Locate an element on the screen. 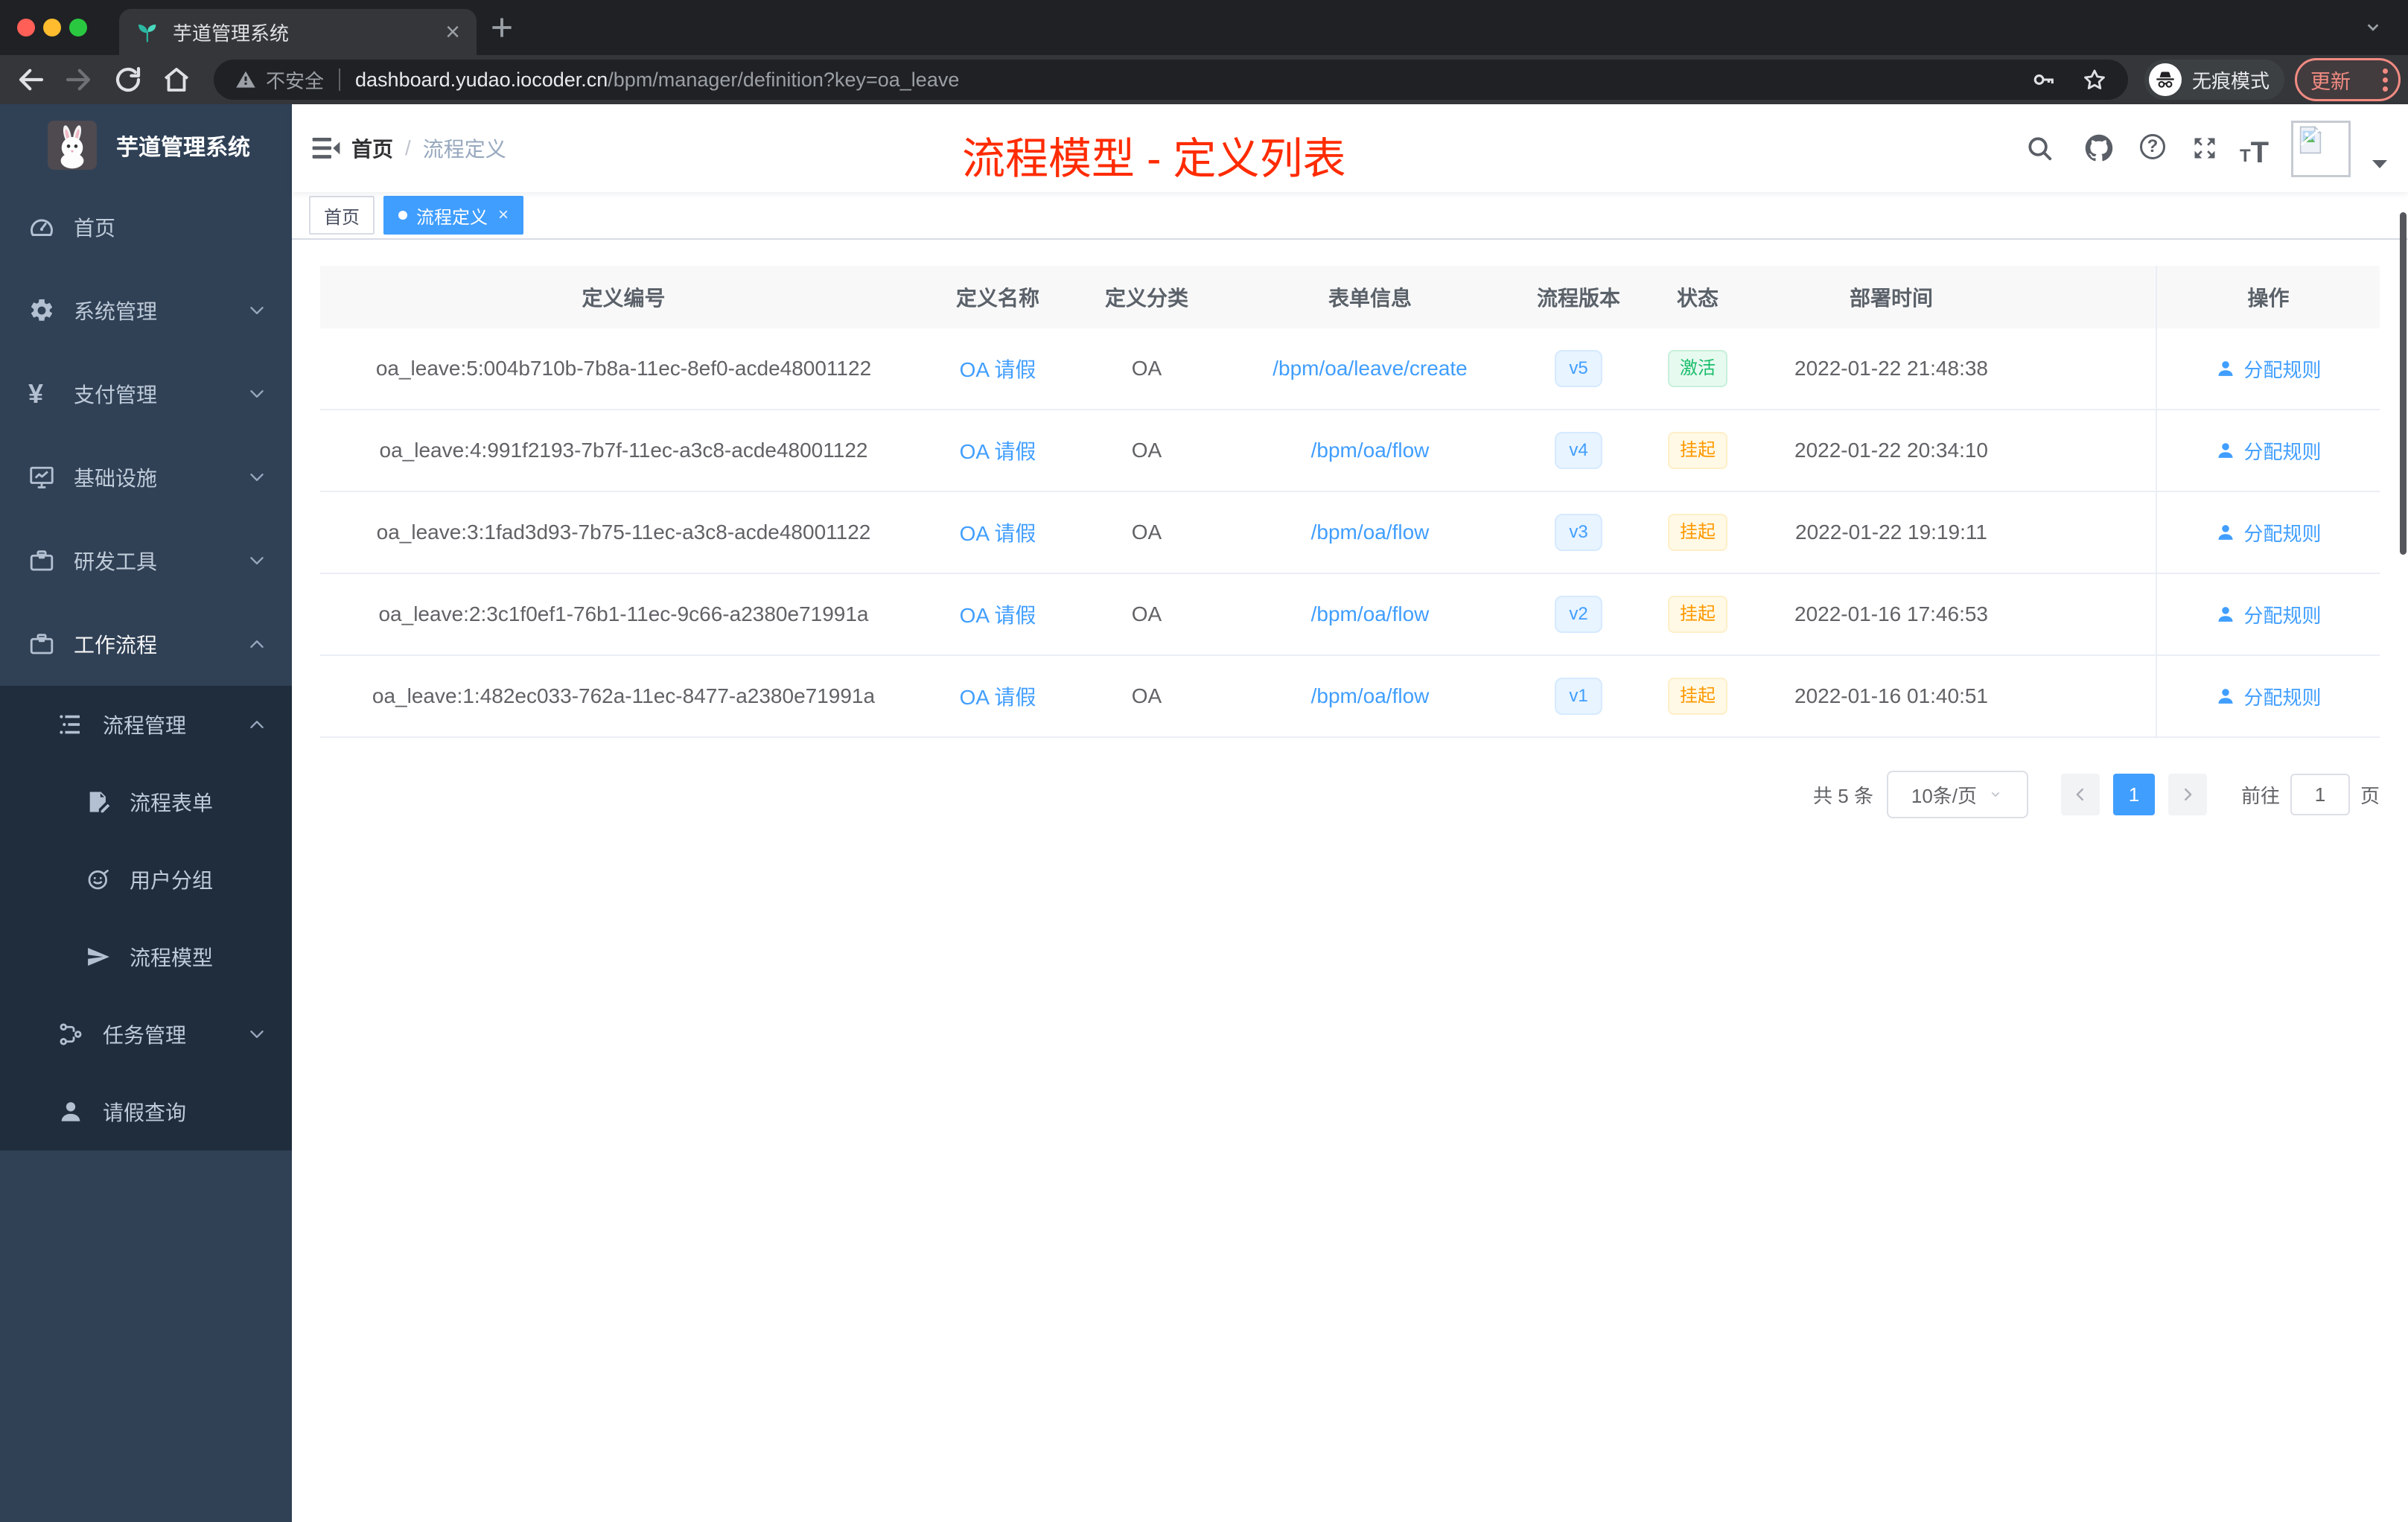 This screenshot has width=2408, height=1522. home-button is located at coordinates (176, 79).